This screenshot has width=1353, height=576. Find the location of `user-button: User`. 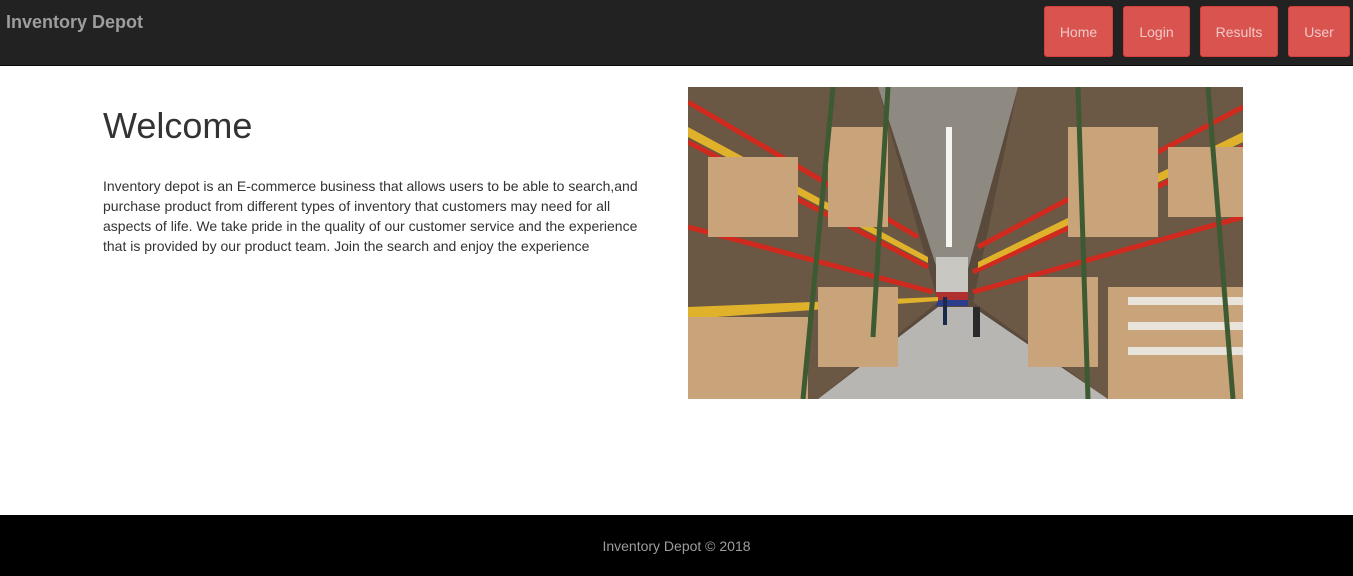

user-button: User is located at coordinates (1319, 31).